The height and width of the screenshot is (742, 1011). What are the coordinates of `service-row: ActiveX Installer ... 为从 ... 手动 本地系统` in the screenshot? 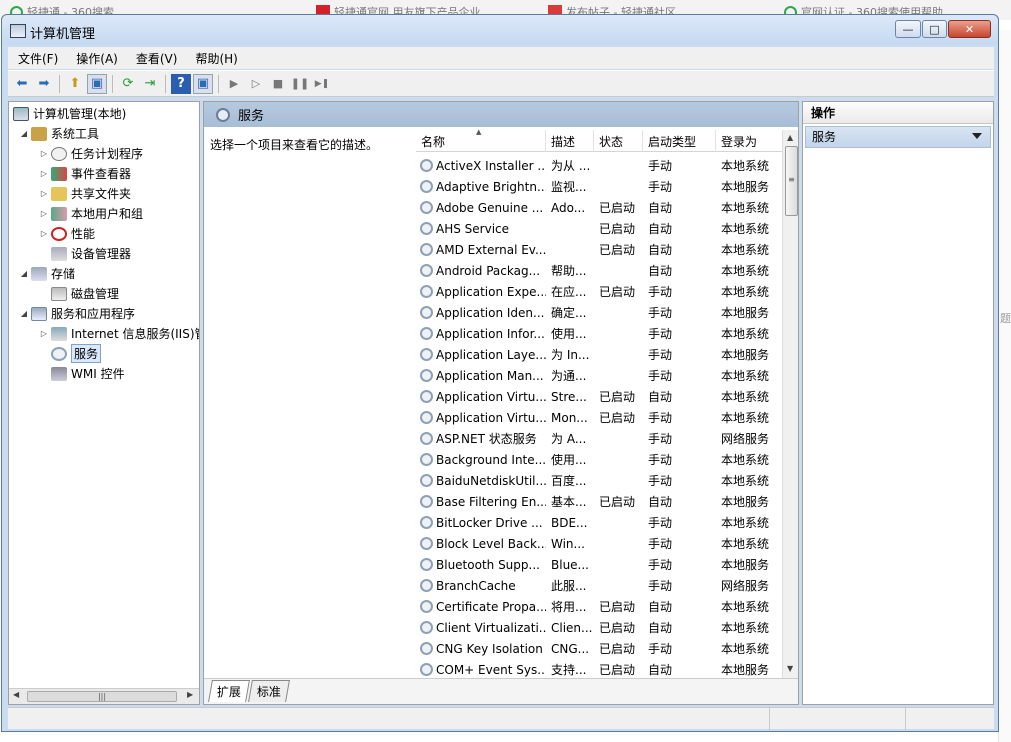 It's located at (599, 165).